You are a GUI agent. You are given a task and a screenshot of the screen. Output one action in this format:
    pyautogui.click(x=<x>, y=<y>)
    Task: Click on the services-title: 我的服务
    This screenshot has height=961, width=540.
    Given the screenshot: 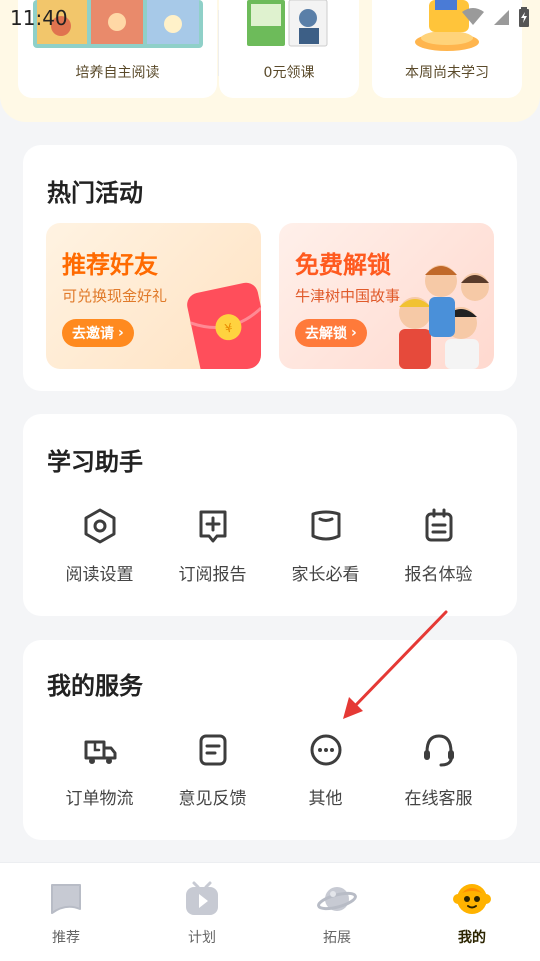 What is the action you would take?
    pyautogui.click(x=95, y=686)
    